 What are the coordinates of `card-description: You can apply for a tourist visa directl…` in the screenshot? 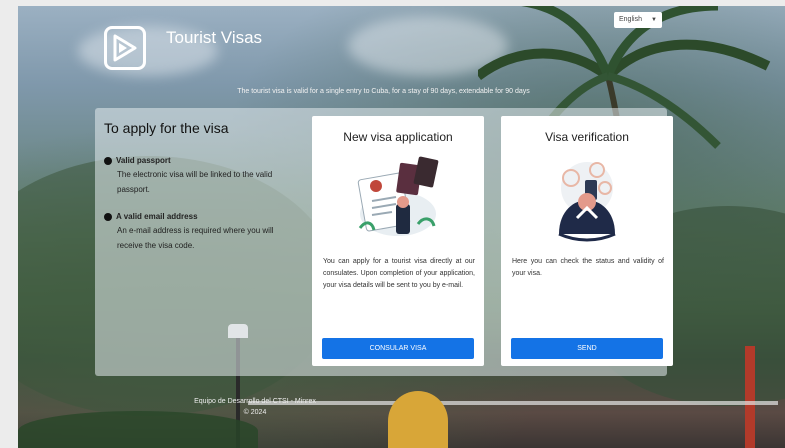 It's located at (399, 273).